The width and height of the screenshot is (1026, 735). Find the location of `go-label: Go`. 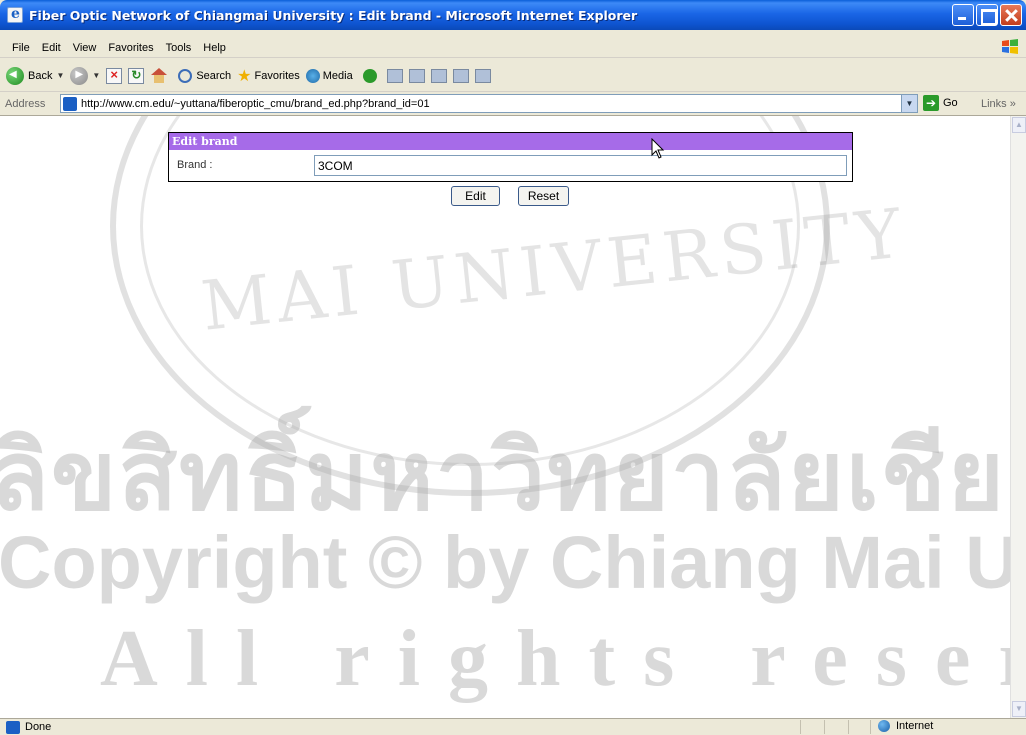

go-label: Go is located at coordinates (950, 103).